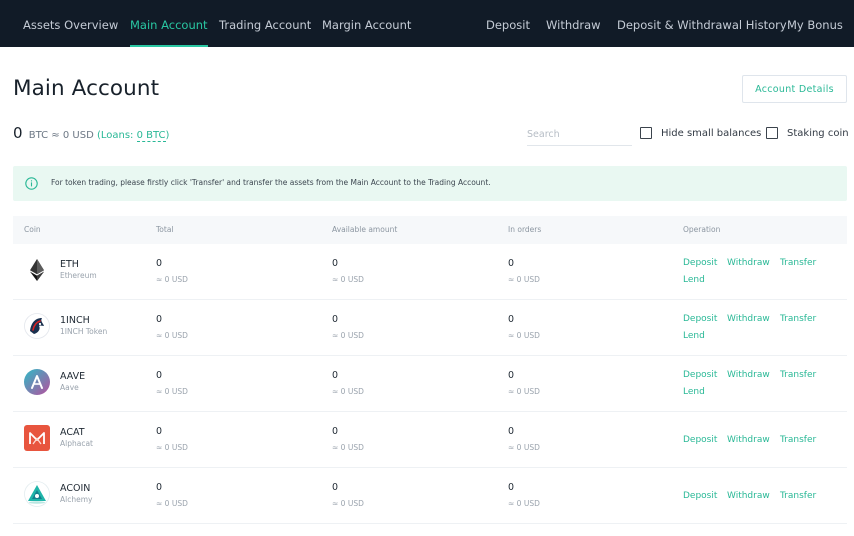 This screenshot has height=536, width=854. I want to click on nav-withdraw: Withdraw, so click(573, 23).